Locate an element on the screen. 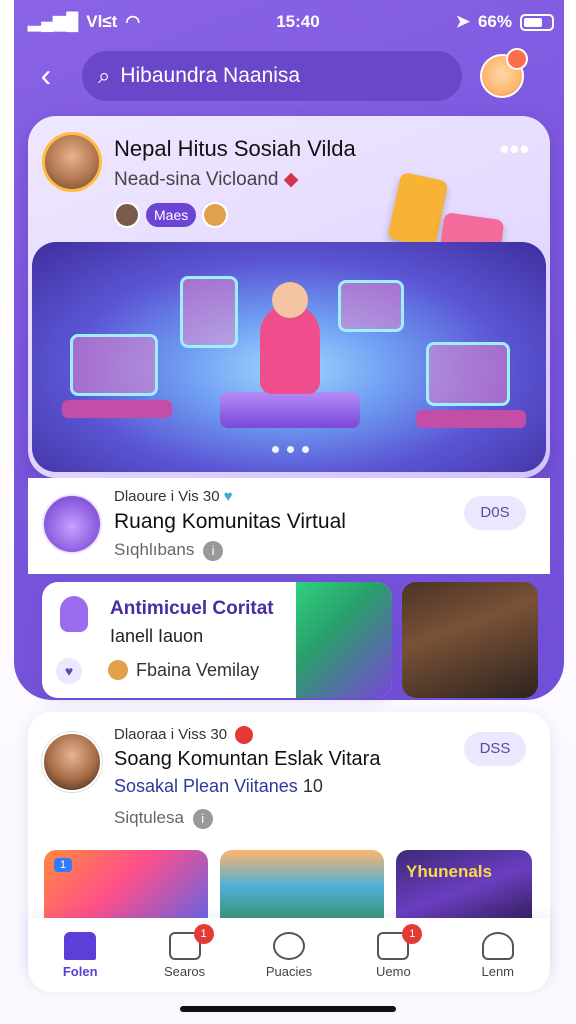 Image resolution: width=576 pixels, height=1024 pixels. community-meta: Dlaoure i Vis 30 ♥ is located at coordinates (173, 496).